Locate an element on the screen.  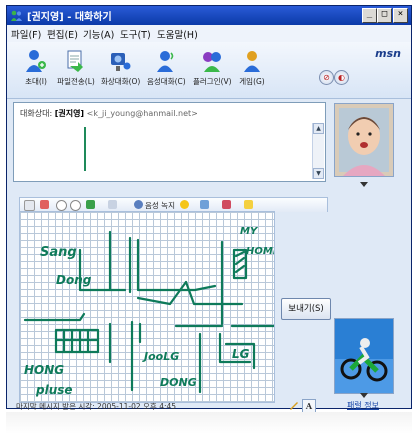
eraser-icon is located at coordinates (44, 204).